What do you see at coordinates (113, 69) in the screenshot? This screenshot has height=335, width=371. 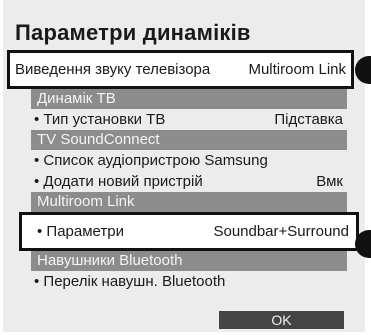 I see `tv-sound-output-label: Виведення звуку телевізора` at bounding box center [113, 69].